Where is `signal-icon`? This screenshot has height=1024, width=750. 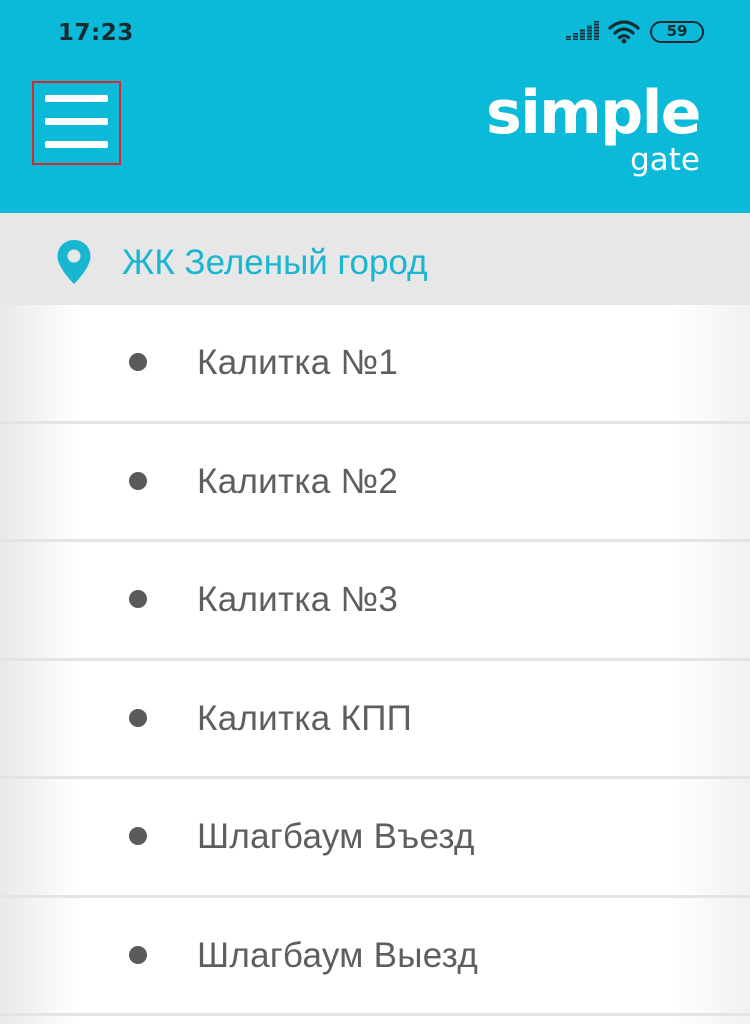
signal-icon is located at coordinates (583, 30).